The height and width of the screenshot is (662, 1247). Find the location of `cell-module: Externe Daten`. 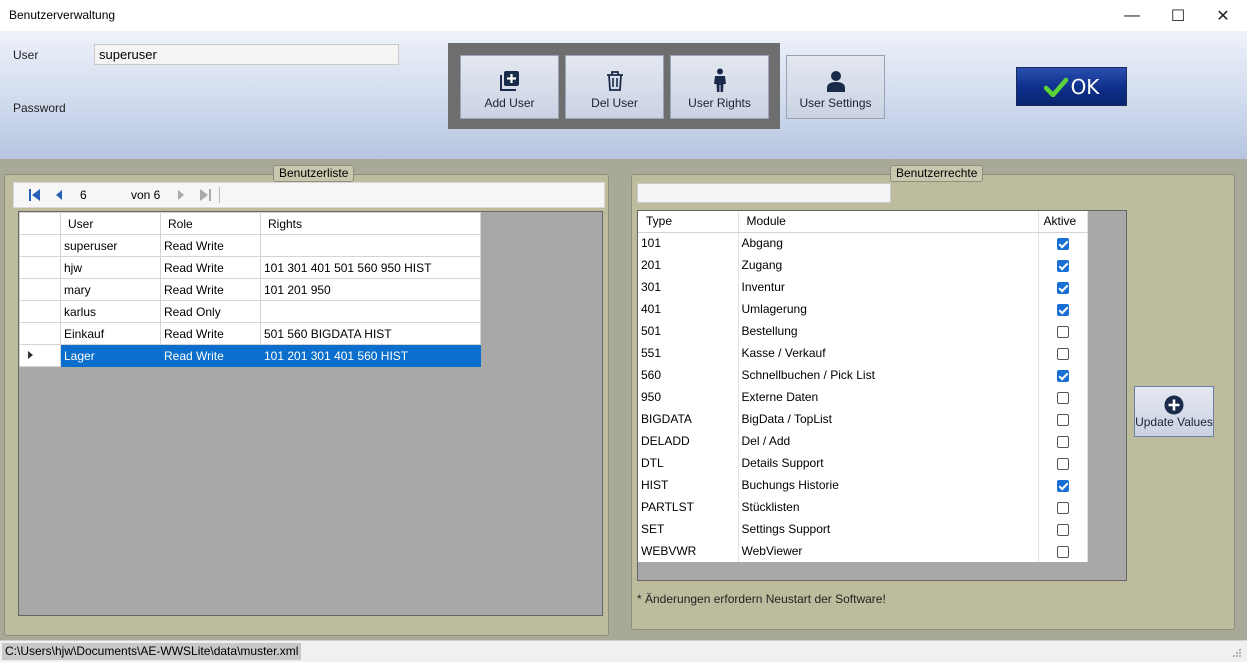

cell-module: Externe Daten is located at coordinates (888, 397).